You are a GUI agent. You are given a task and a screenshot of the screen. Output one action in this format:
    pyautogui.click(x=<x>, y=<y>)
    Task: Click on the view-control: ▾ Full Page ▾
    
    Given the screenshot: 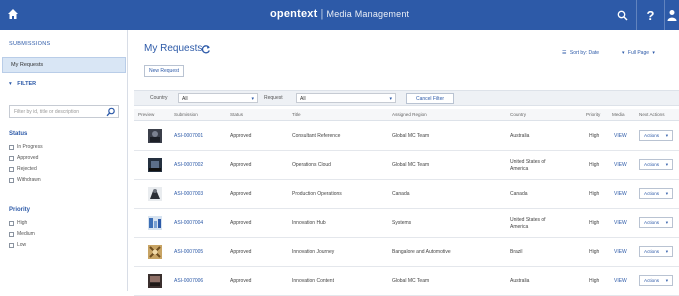 What is the action you would take?
    pyautogui.click(x=638, y=53)
    